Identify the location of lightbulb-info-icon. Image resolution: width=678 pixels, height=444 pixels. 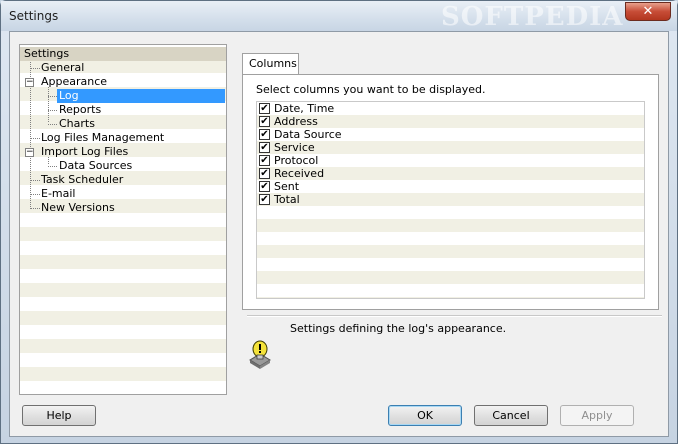
(260, 354).